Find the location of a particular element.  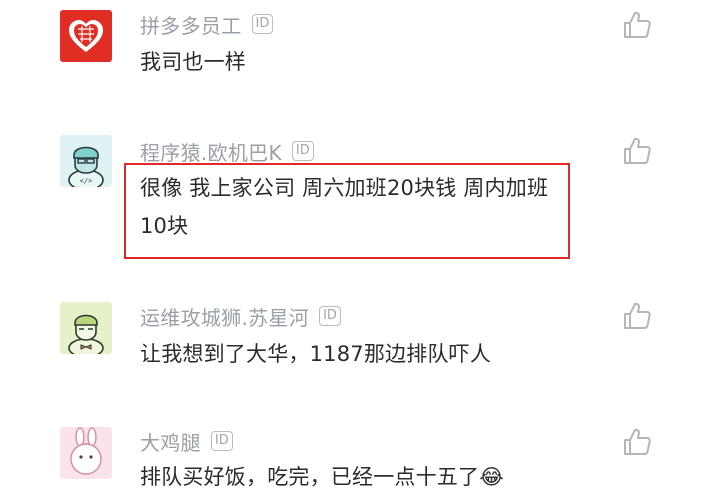

ops-engineer-avatar-icon is located at coordinates (86, 328).